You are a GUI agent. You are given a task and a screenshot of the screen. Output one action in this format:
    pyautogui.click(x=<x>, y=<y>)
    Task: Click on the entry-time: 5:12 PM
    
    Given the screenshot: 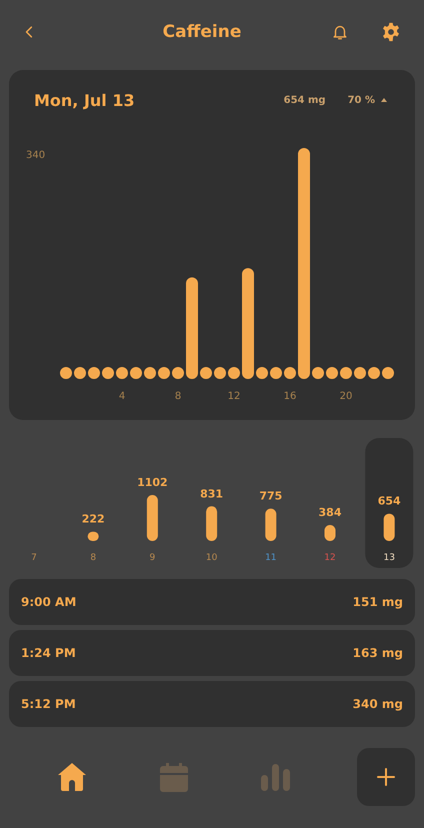 What is the action you would take?
    pyautogui.click(x=48, y=704)
    